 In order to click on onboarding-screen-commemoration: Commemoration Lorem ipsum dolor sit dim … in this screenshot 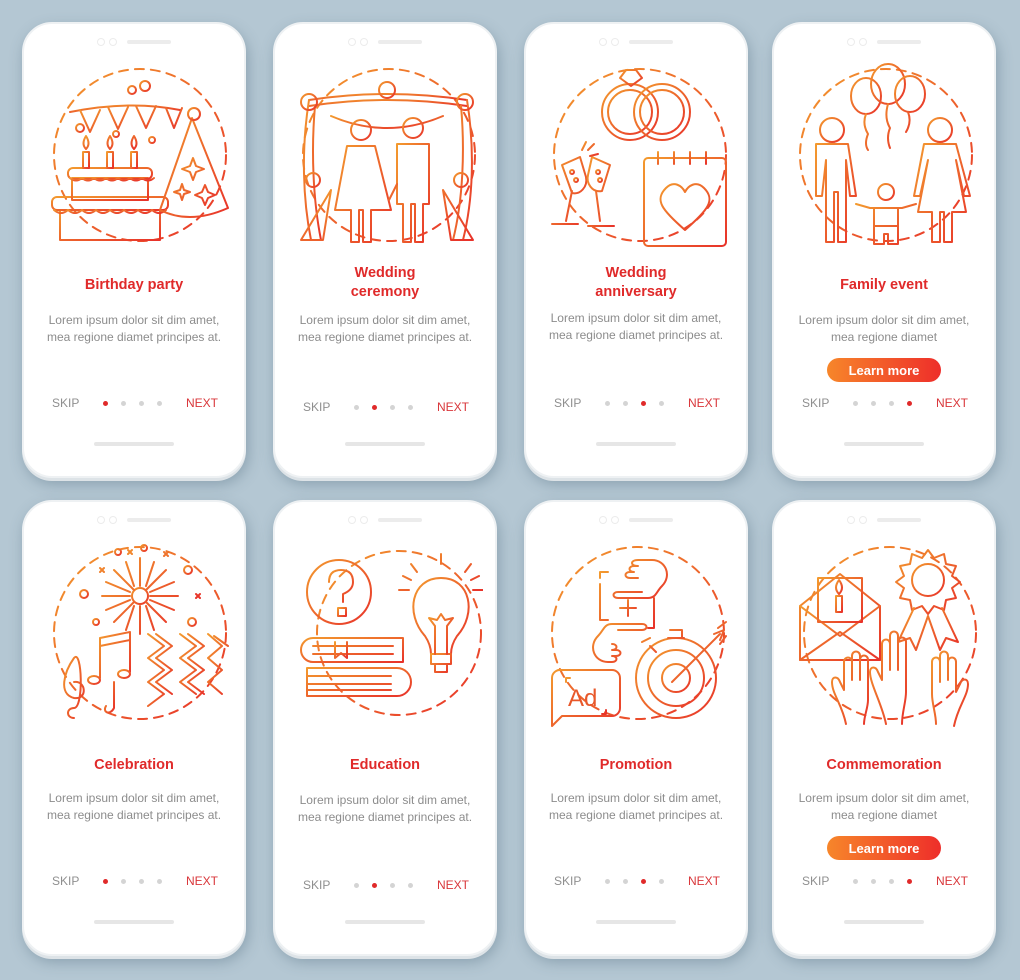, I will do `click(884, 728)`.